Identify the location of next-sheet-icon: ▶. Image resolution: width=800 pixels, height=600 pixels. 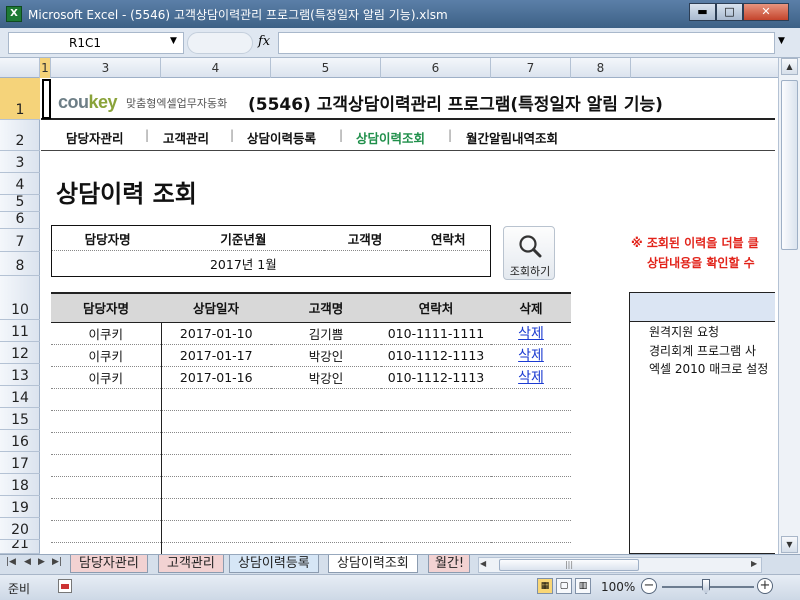
(41, 562).